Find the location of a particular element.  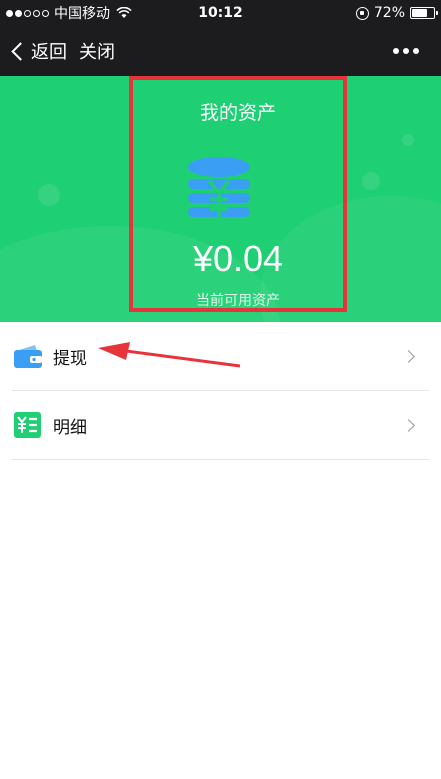

list-divider is located at coordinates (220, 459).